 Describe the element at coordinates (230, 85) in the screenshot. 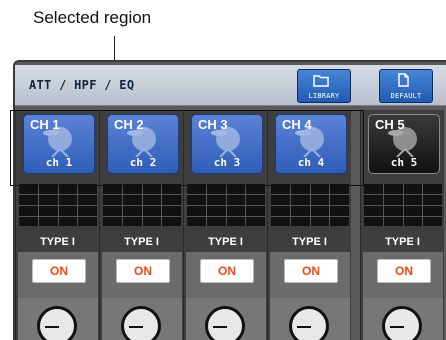

I see `panel-titlebar: ATT / HPF / EQ LIBRARY DEFAULT` at that location.